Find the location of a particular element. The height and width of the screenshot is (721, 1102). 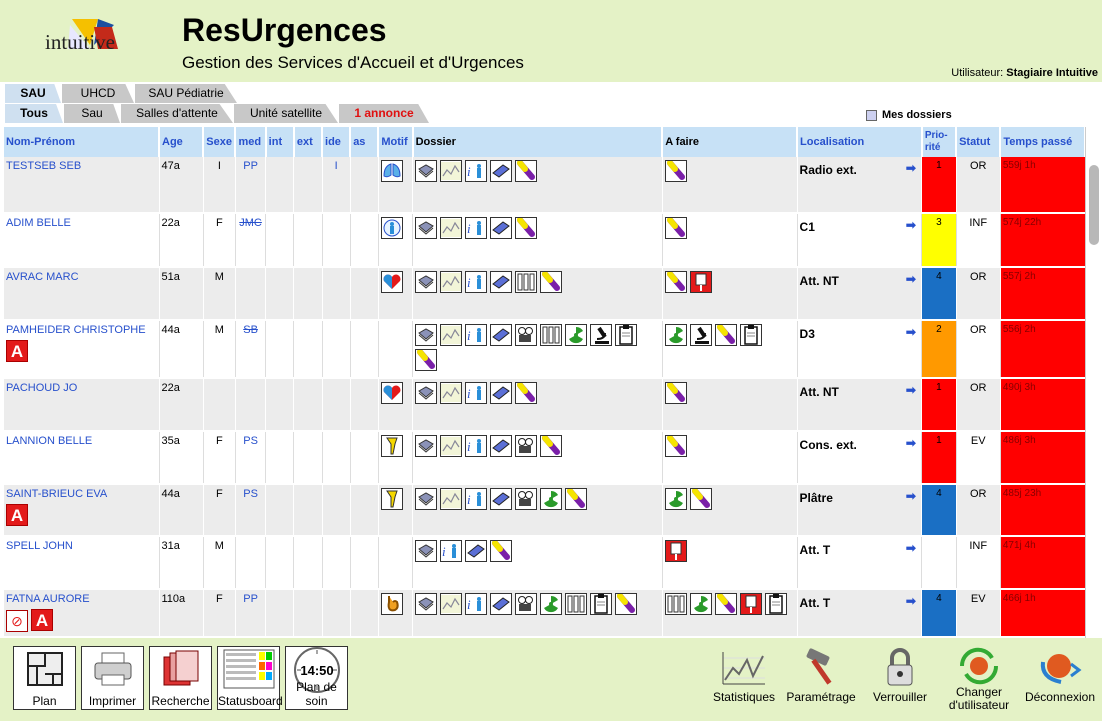

cell-priorite: 2 is located at coordinates (939, 349).